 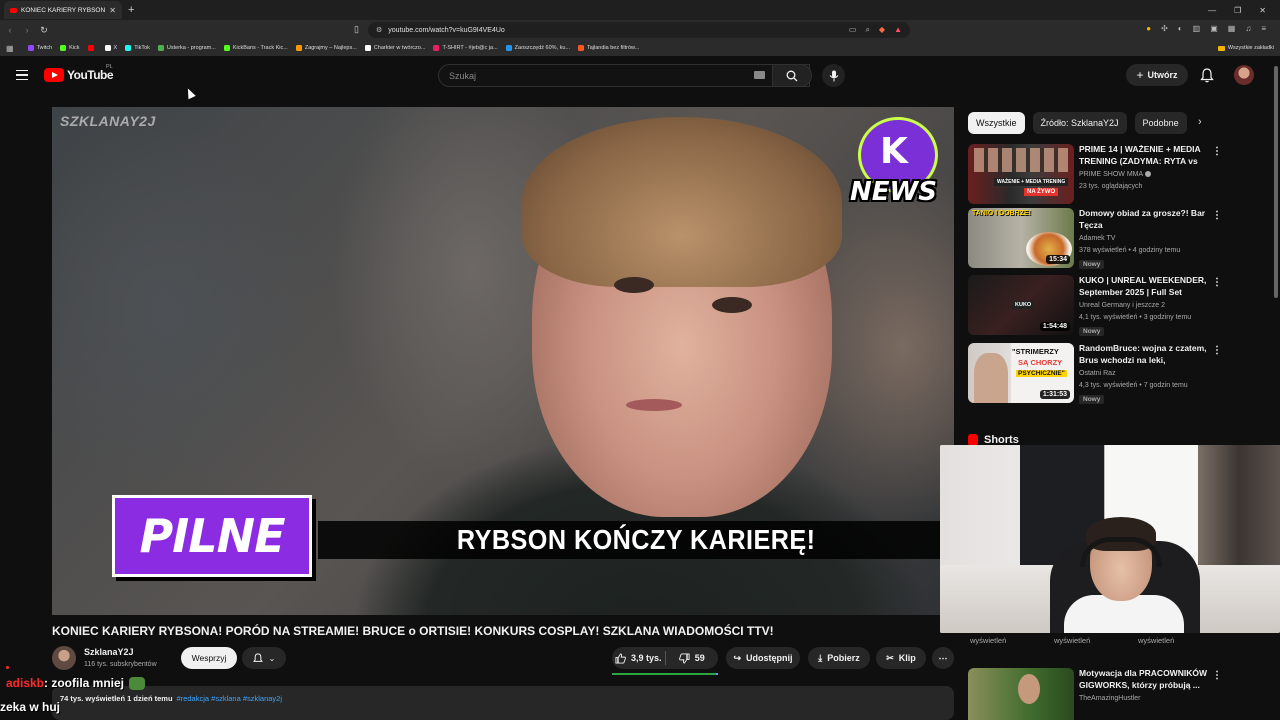 I want to click on download-icon: ⤓, so click(x=820, y=657).